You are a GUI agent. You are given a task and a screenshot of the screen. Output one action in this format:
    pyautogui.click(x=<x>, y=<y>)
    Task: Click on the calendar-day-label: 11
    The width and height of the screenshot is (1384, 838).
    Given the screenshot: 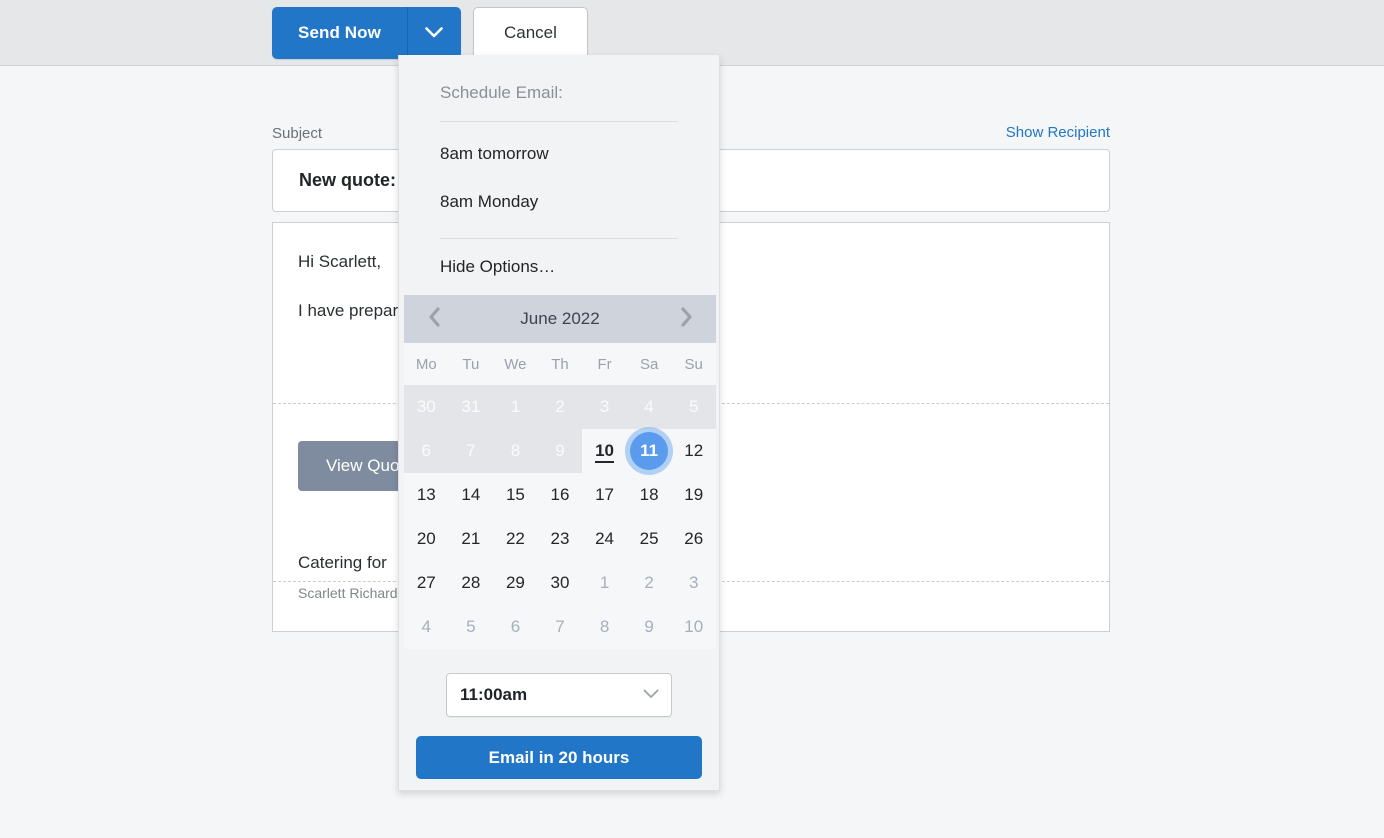 What is the action you would take?
    pyautogui.click(x=649, y=450)
    